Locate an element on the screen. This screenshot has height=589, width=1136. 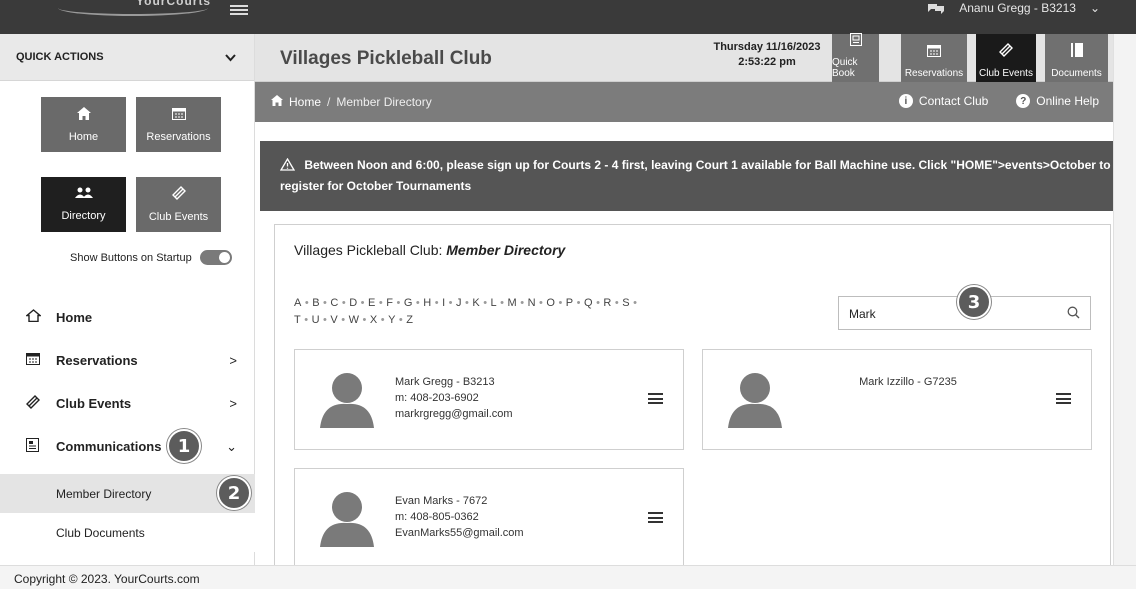
quick-reservations-label: Reservations is located at coordinates (178, 136).